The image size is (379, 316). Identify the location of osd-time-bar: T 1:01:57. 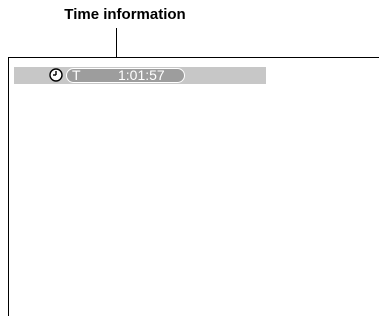
(140, 75).